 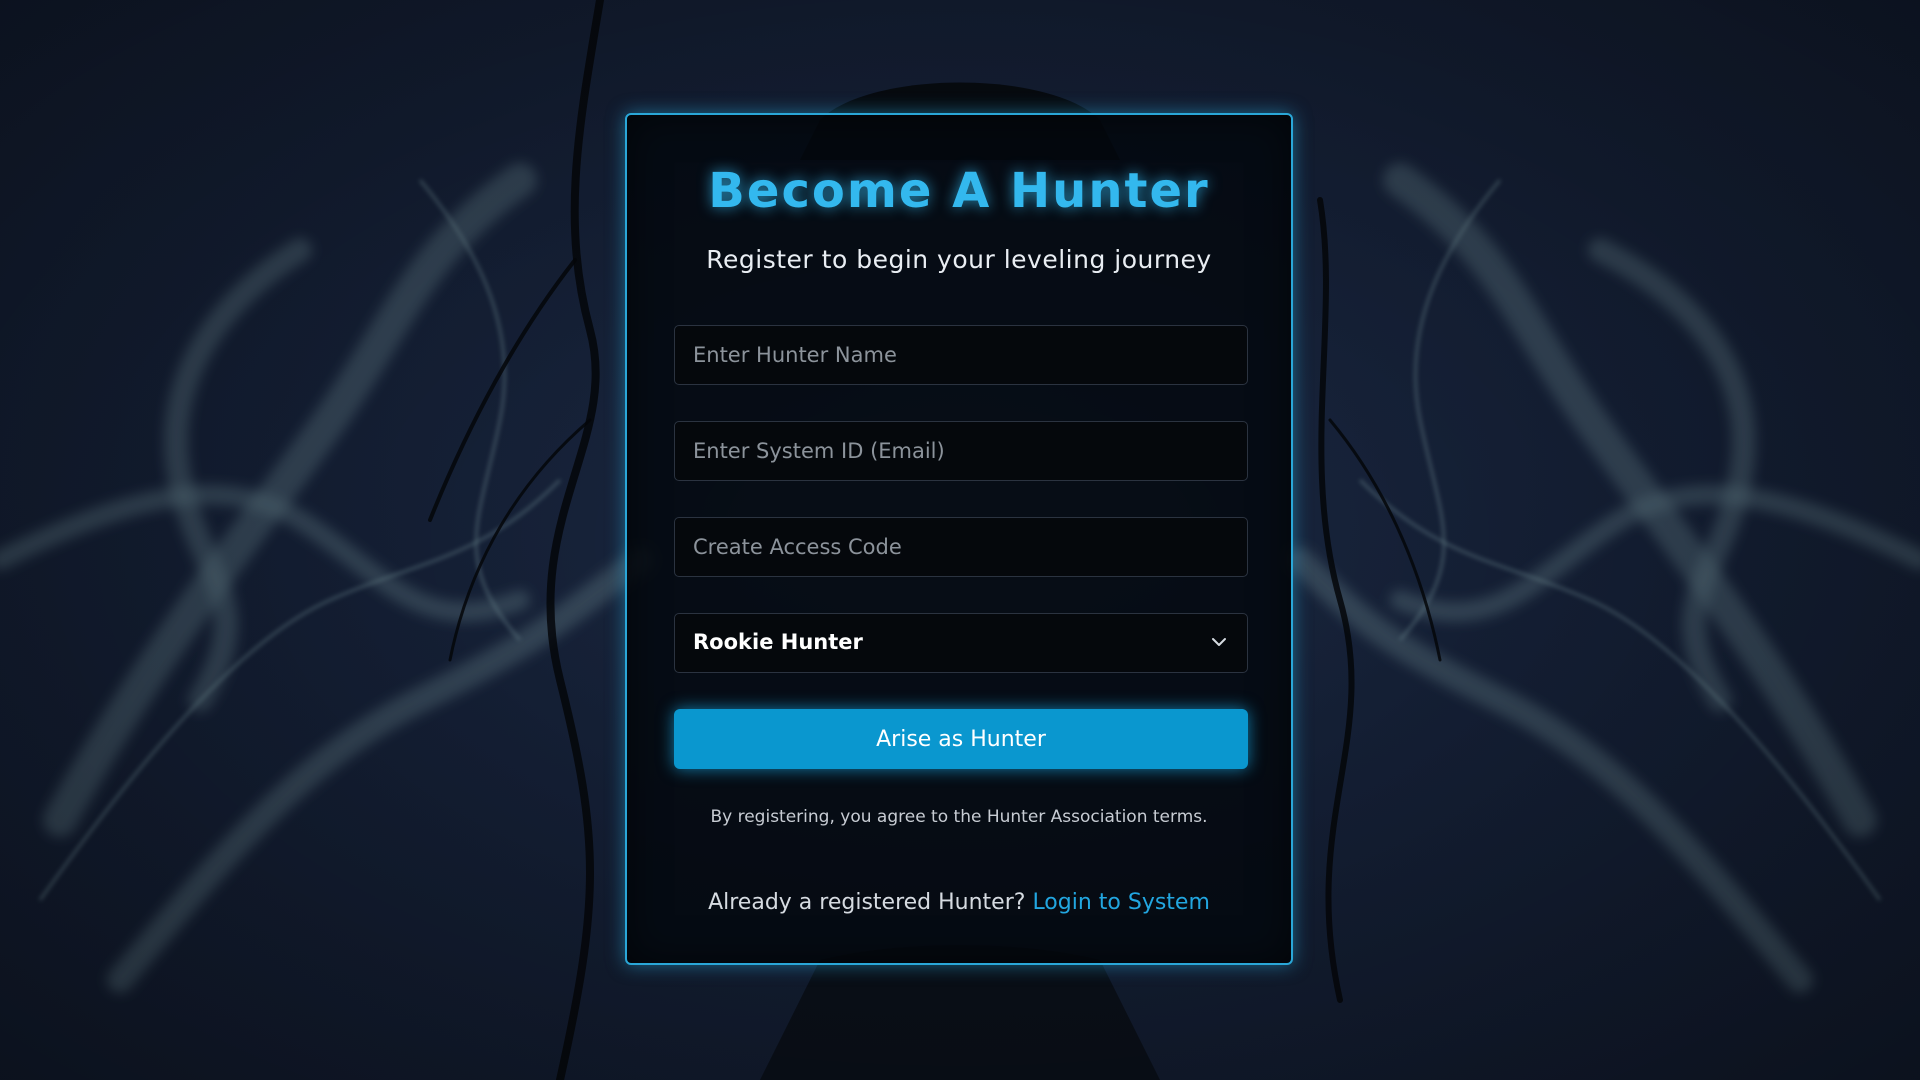 I want to click on access-code-input, so click(x=961, y=547).